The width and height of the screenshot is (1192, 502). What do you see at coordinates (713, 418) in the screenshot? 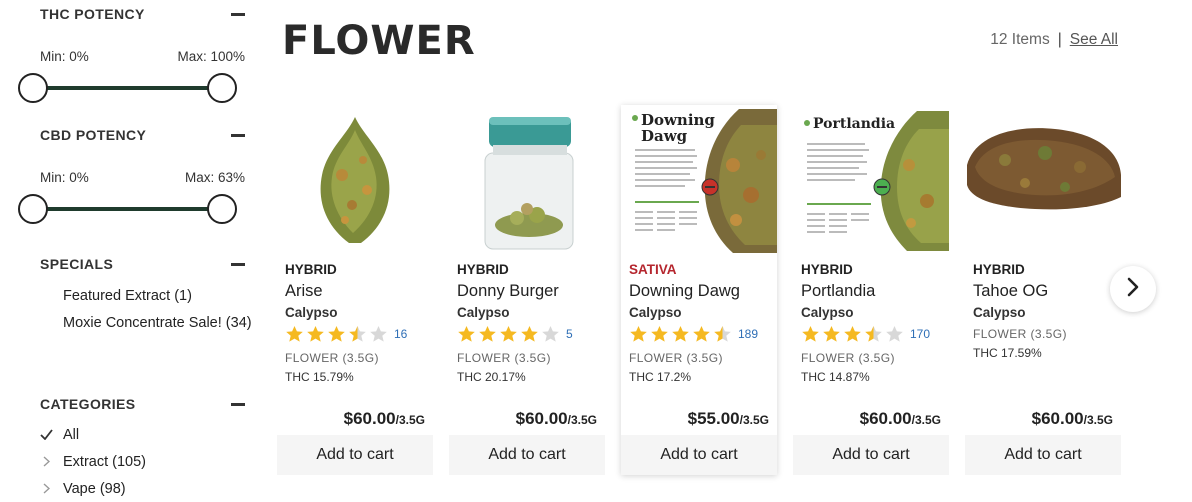
I see `price-value: $55.00` at bounding box center [713, 418].